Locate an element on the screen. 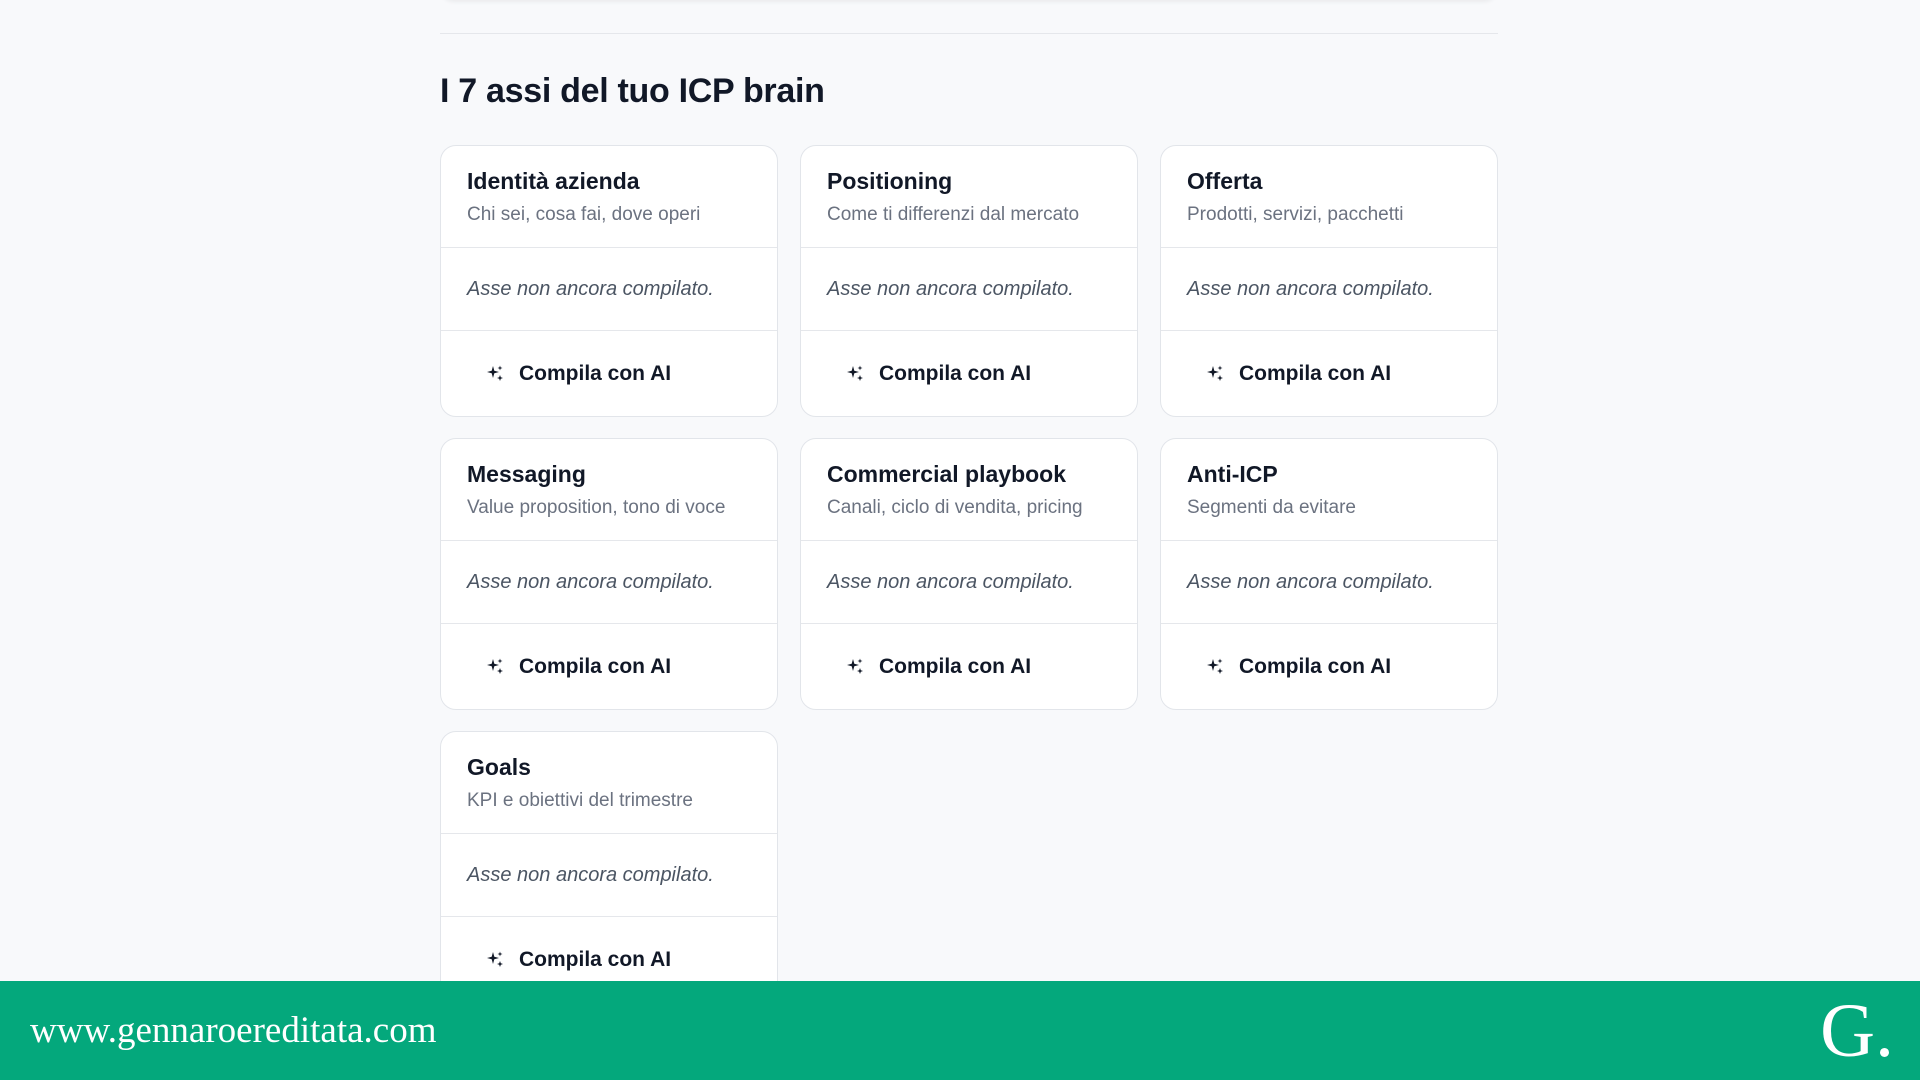 This screenshot has height=1080, width=1920. section-title: I 7 assi del tuo ICP brain is located at coordinates (632, 91).